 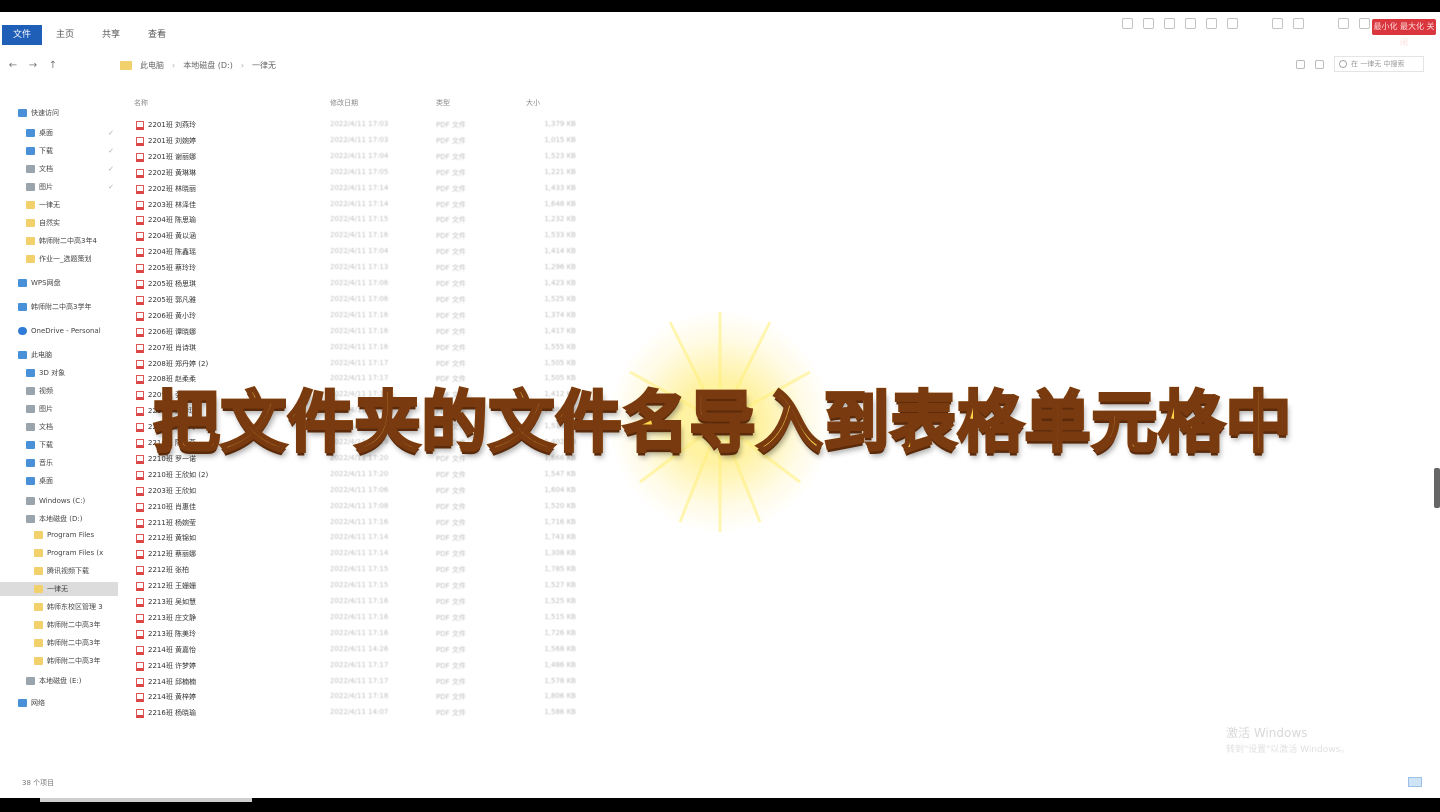 I want to click on forward-arrow-icon: →, so click(x=33, y=65).